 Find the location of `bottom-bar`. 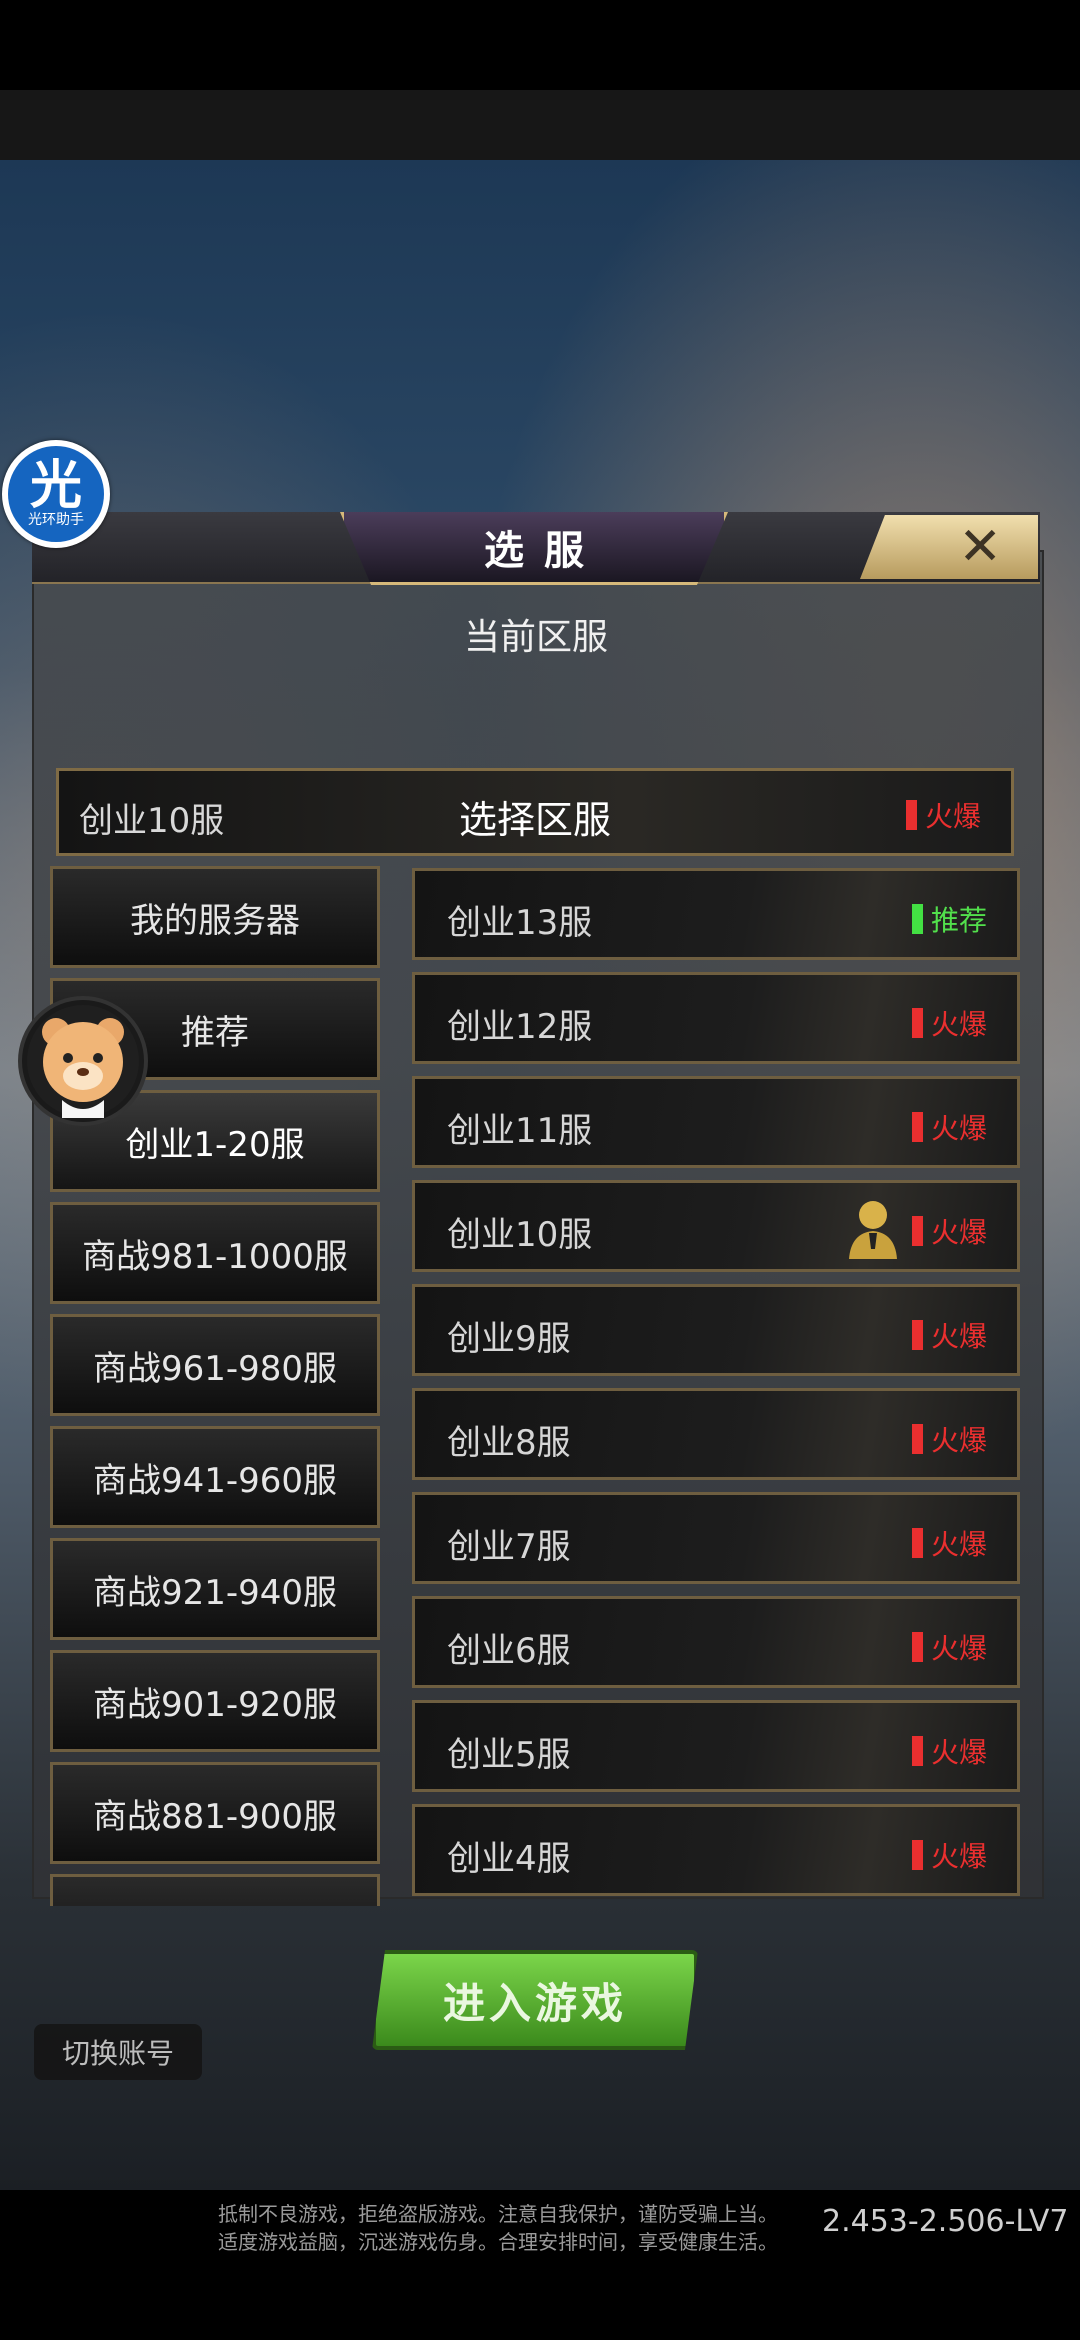

bottom-bar is located at coordinates (540, 2304).